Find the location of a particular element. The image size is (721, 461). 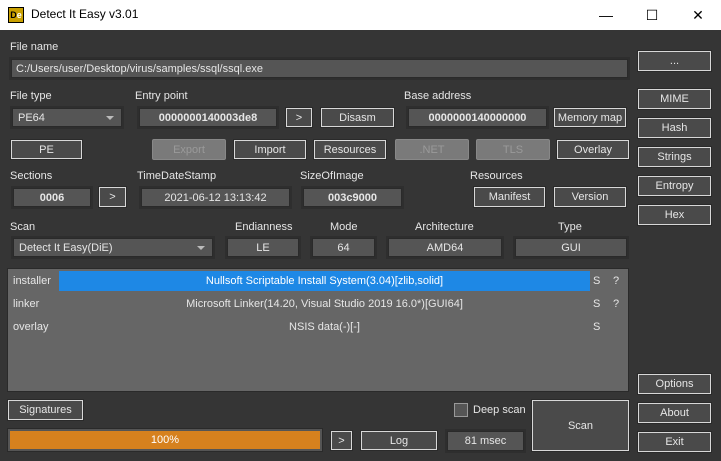

endianness-field: LE is located at coordinates (263, 247).